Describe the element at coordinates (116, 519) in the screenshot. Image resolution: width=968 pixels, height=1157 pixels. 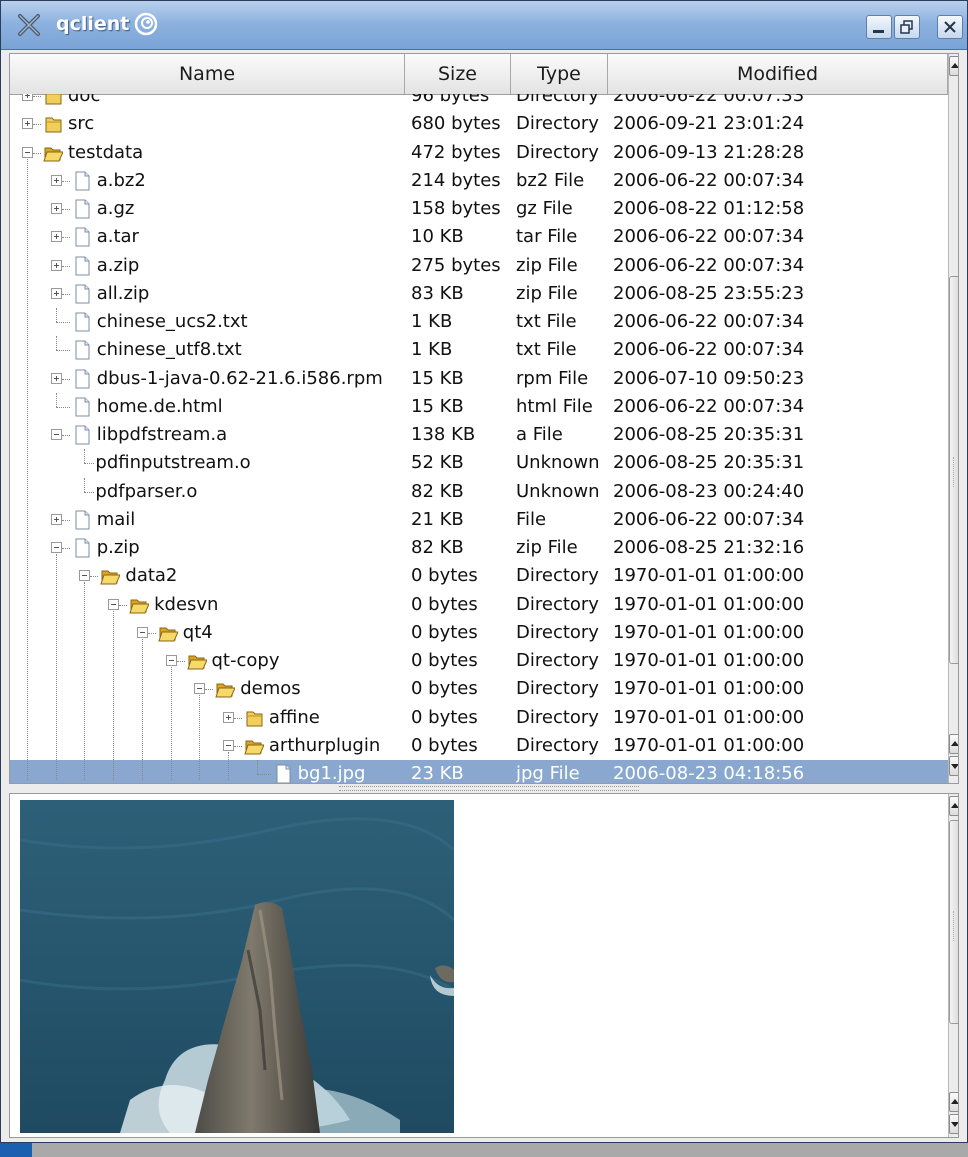
I see `row-name: mail` at that location.